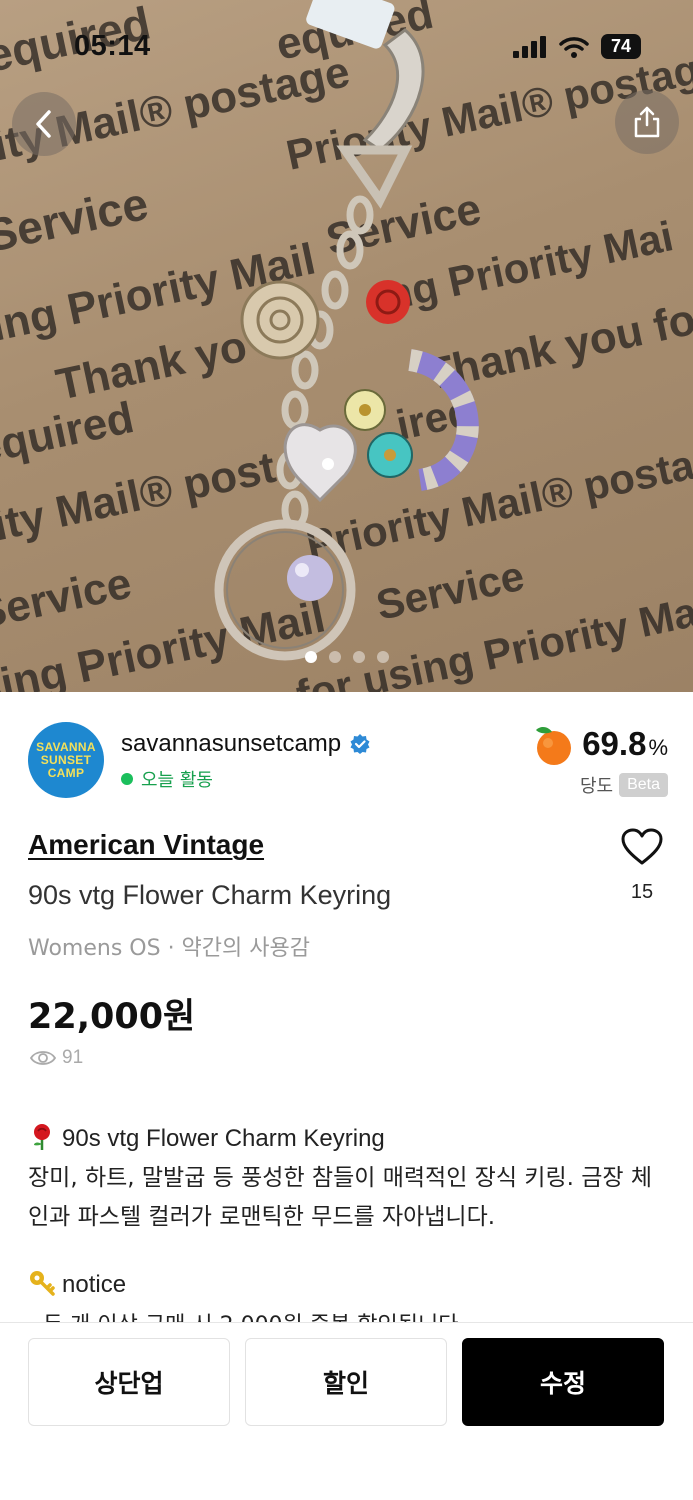  I want to click on product-price: 22,000원, so click(112, 1017).